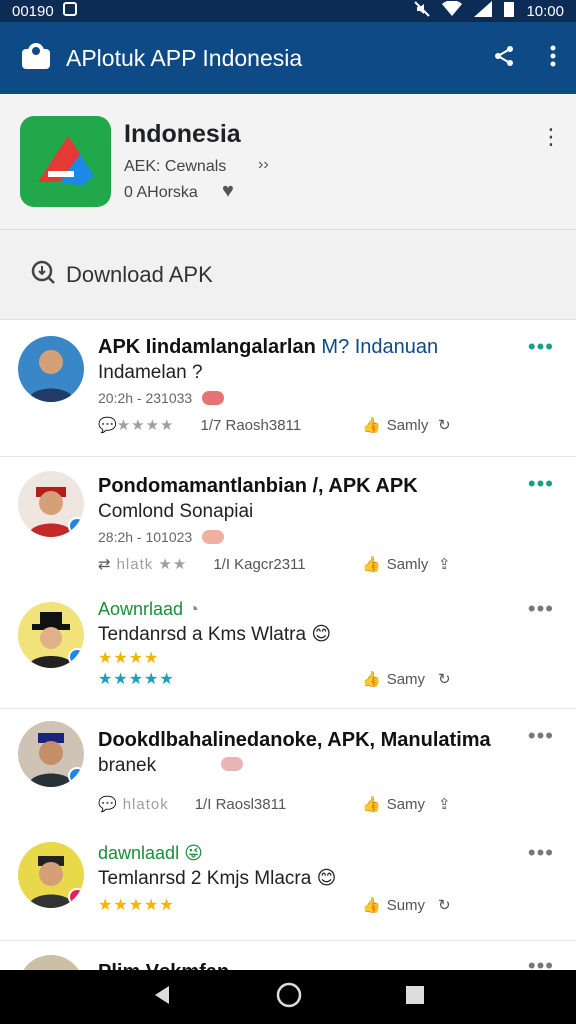 The width and height of the screenshot is (576, 1024). What do you see at coordinates (139, 853) in the screenshot?
I see `post-headline: dawnlaadl` at bounding box center [139, 853].